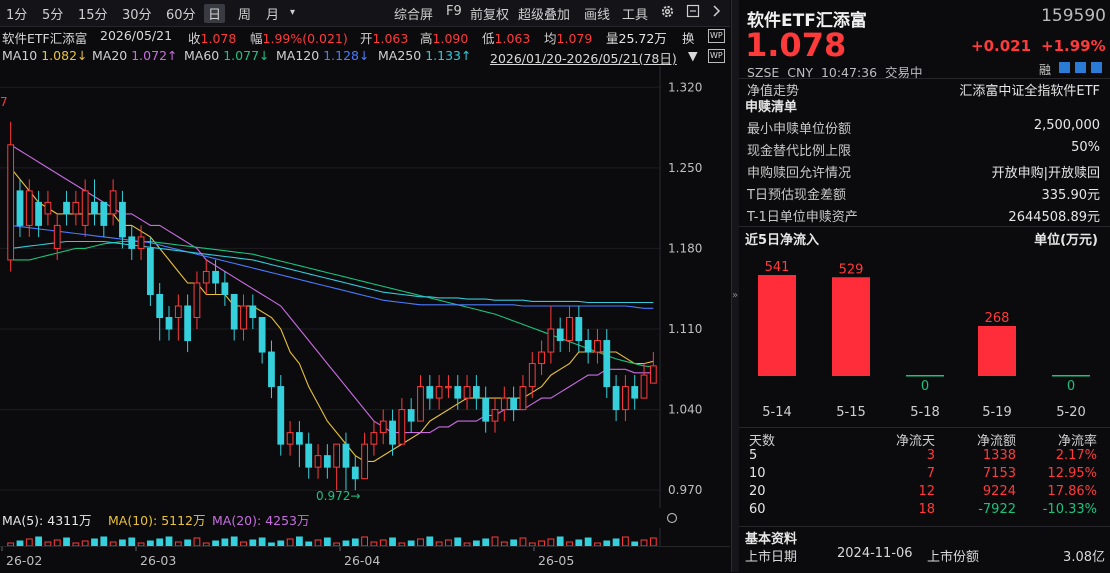  I want to click on date-range: 2026/01/20-2026/05/21(78日), so click(583, 57).